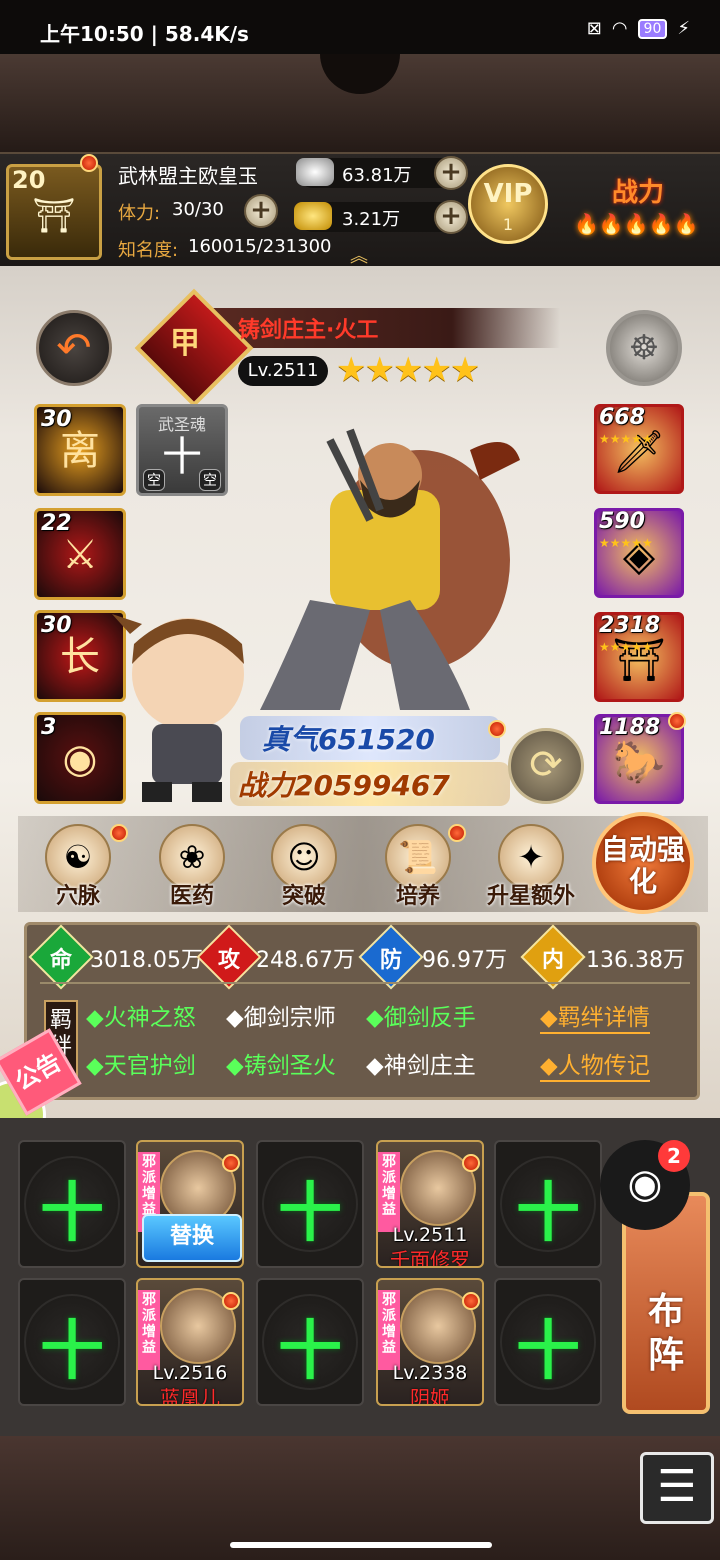  Describe the element at coordinates (154, 480) in the screenshot. I see `soul-slot-empty-left: 空` at that location.